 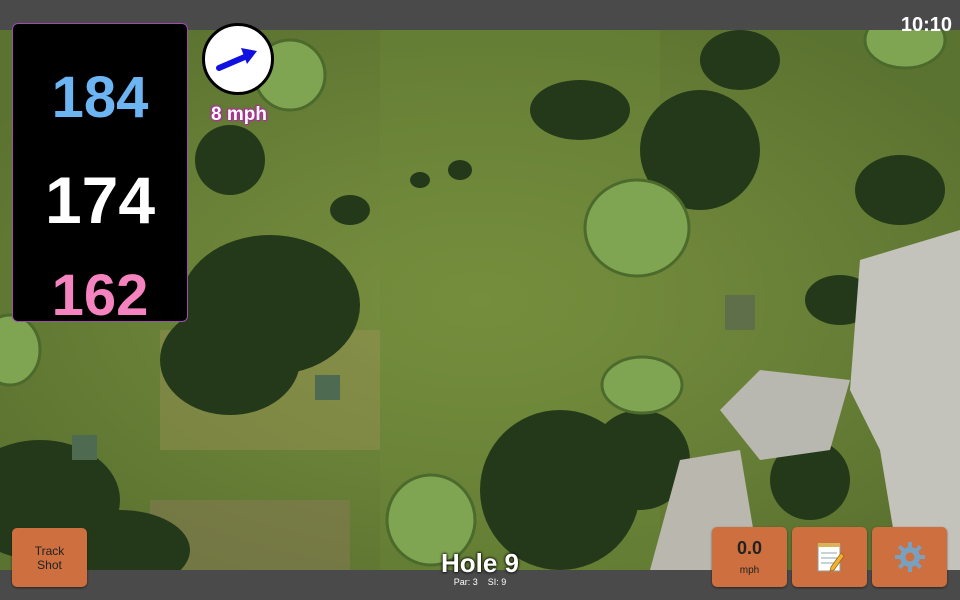 I want to click on speed-value: 0.0, so click(x=749, y=548).